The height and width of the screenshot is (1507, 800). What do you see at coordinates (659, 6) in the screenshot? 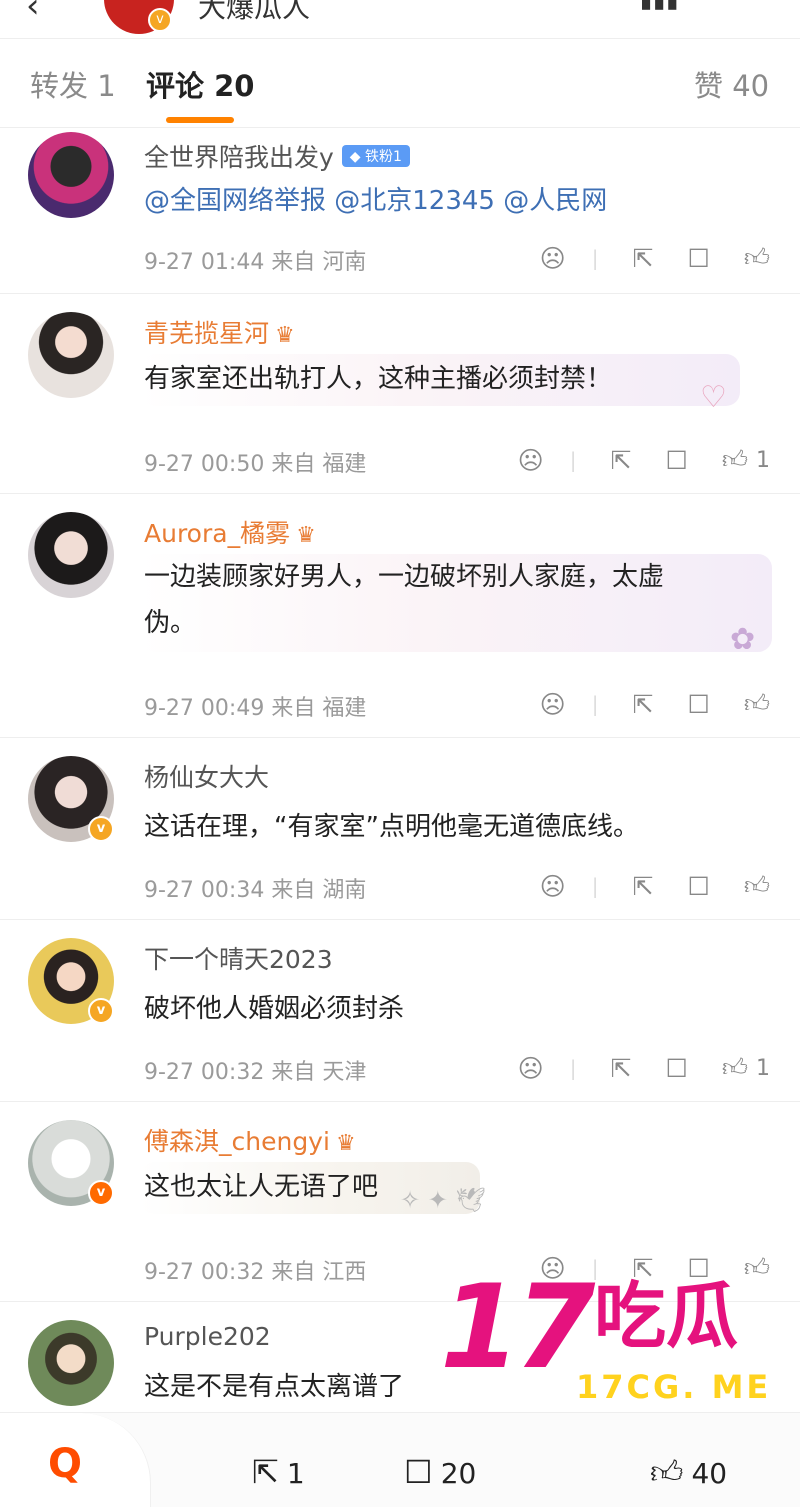
I see `follow-icon: ▮▮▮` at bounding box center [659, 6].